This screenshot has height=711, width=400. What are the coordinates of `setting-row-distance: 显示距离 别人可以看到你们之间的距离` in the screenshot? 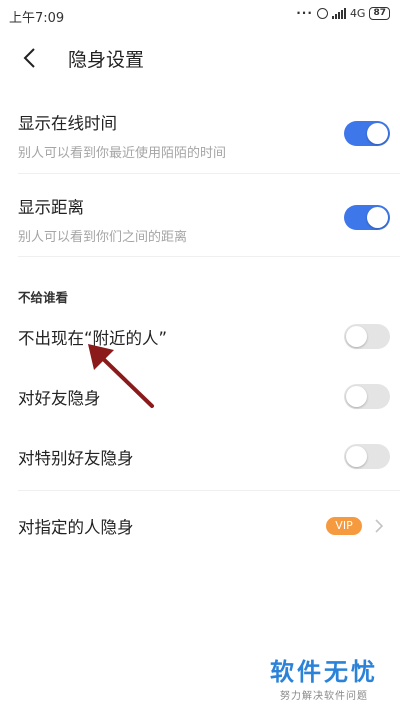 It's located at (204, 222).